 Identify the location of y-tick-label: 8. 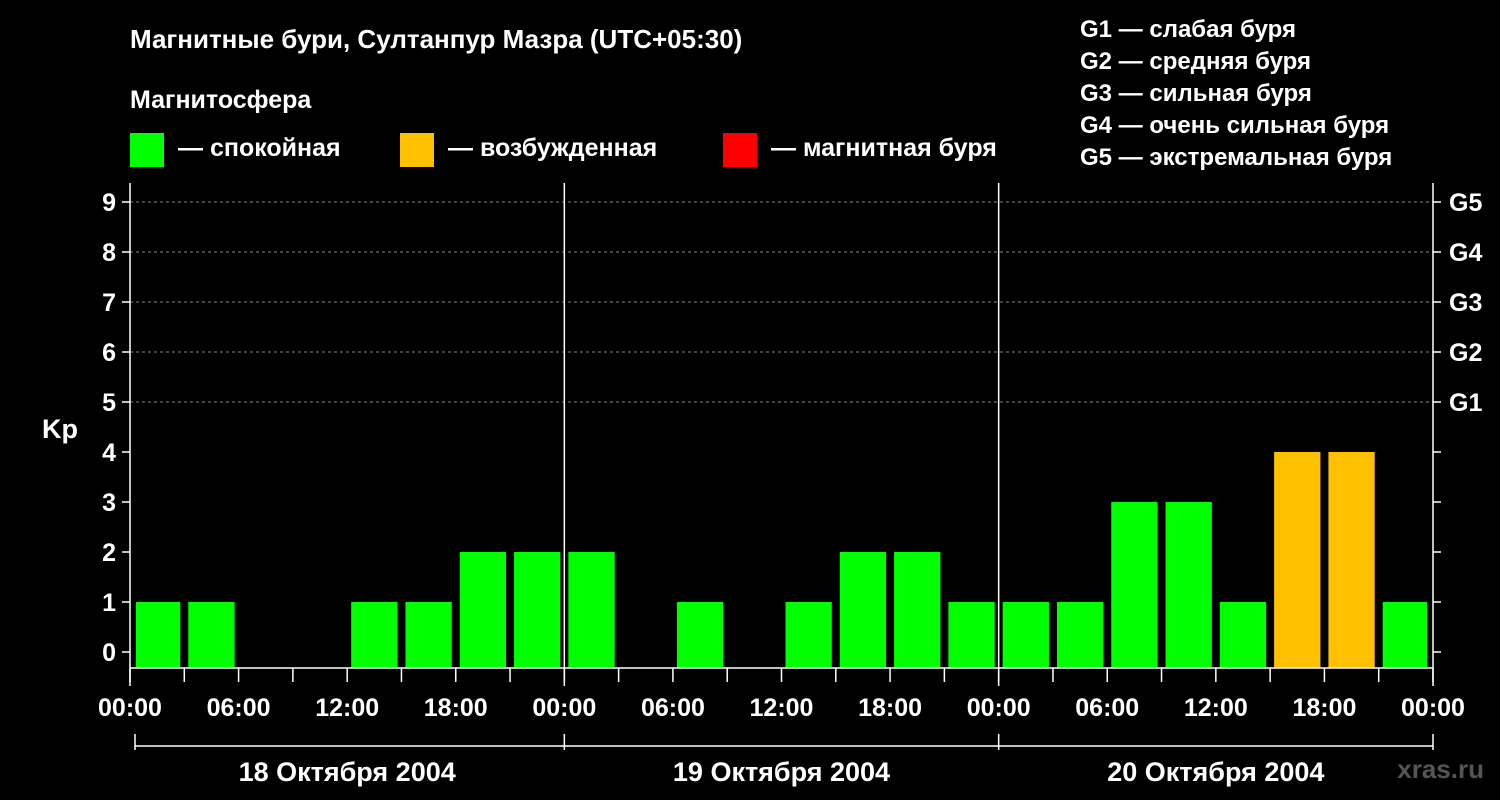
(109, 253).